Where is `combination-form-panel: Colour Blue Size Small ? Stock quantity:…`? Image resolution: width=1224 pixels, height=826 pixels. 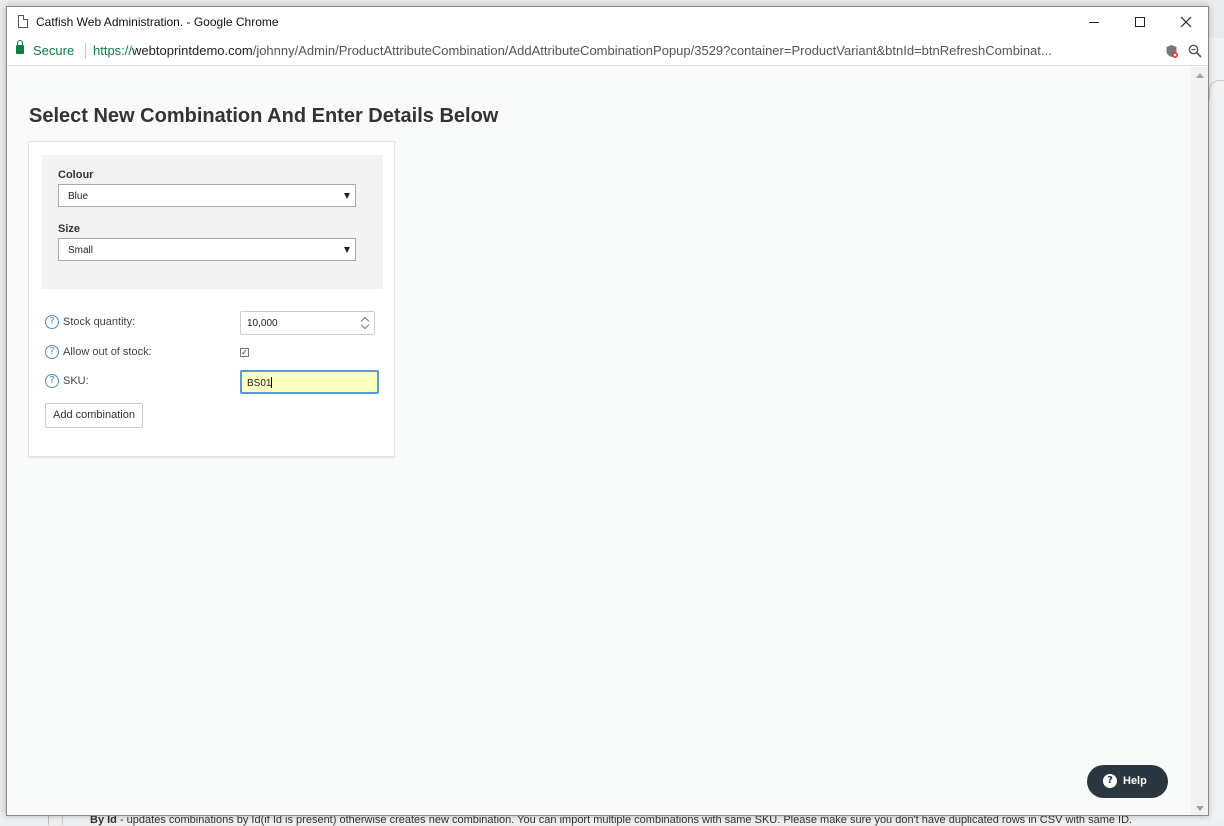 combination-form-panel: Colour Blue Size Small ? Stock quantity:… is located at coordinates (211, 299).